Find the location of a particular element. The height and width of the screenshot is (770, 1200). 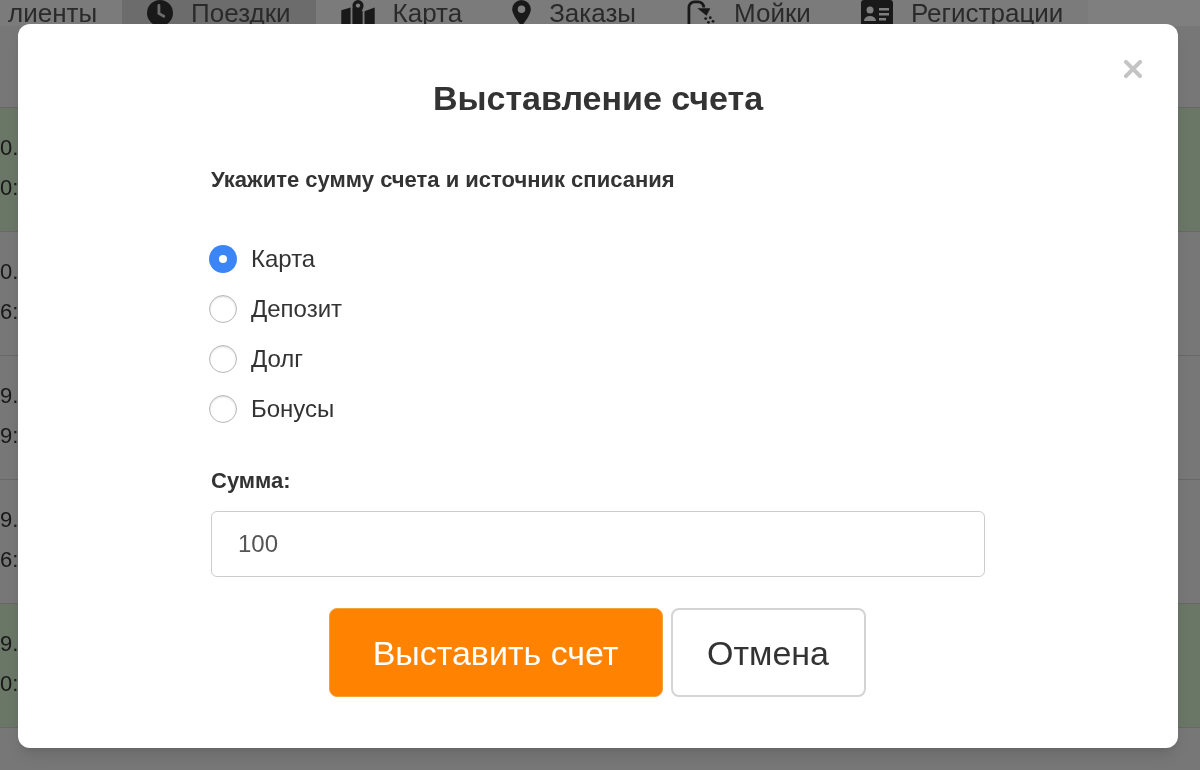

nav-tab: Мойки is located at coordinates (748, 13).